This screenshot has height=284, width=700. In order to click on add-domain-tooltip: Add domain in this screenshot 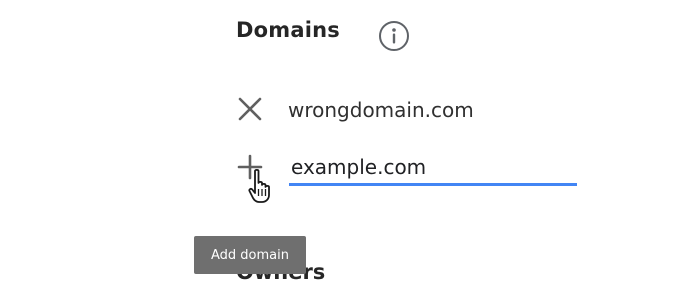, I will do `click(250, 255)`.